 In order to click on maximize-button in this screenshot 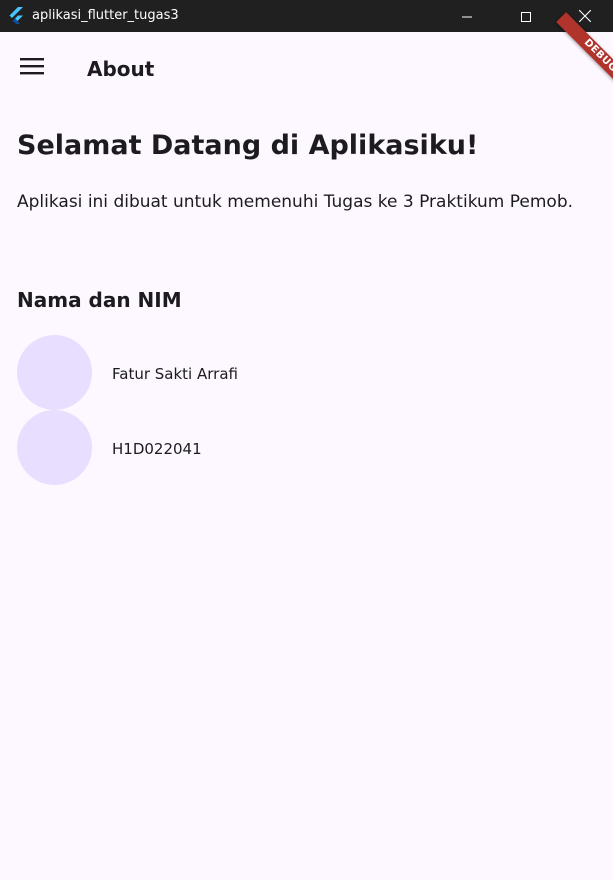, I will do `click(526, 16)`.